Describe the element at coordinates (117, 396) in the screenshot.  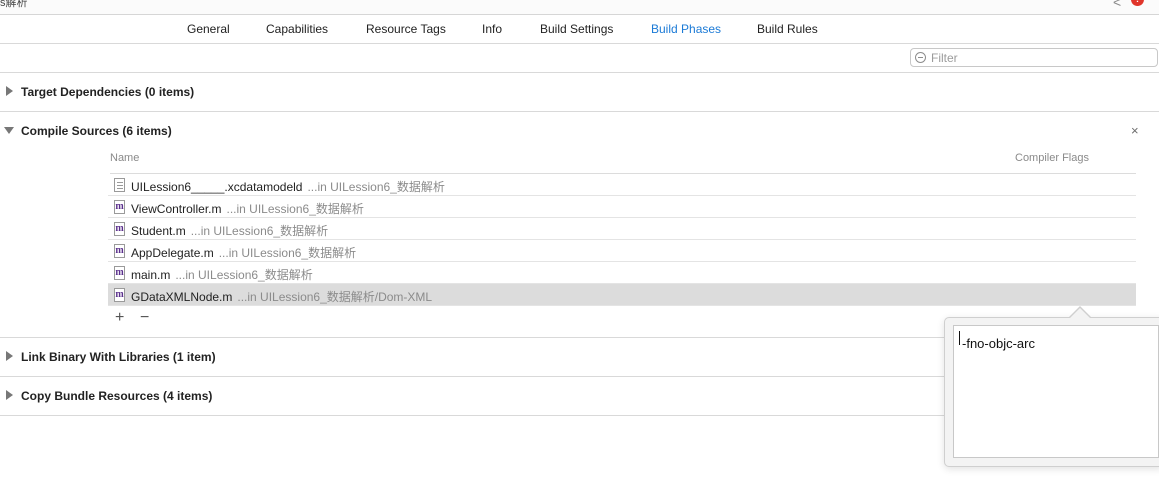
I see `phase-title: Copy Bundle Resources (4 items)` at that location.